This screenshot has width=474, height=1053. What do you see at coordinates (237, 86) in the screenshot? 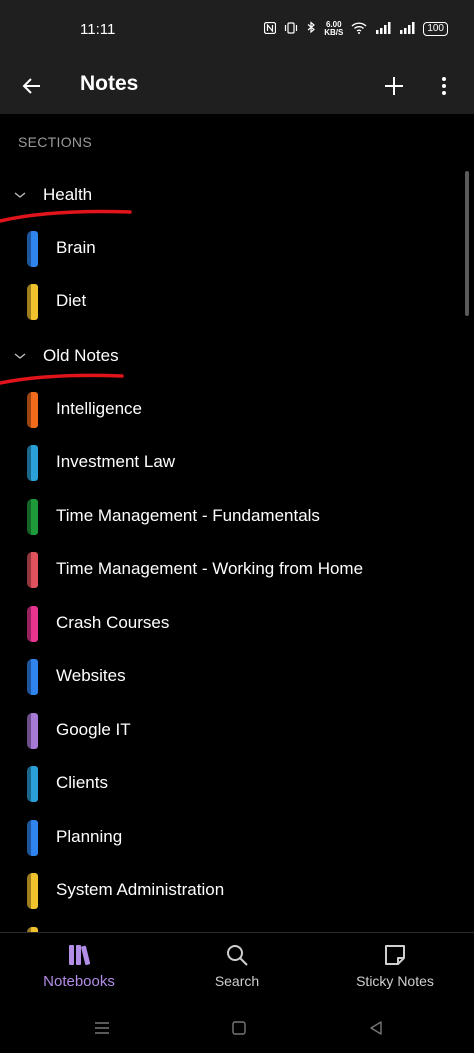
I see `app-bar: Notes` at bounding box center [237, 86].